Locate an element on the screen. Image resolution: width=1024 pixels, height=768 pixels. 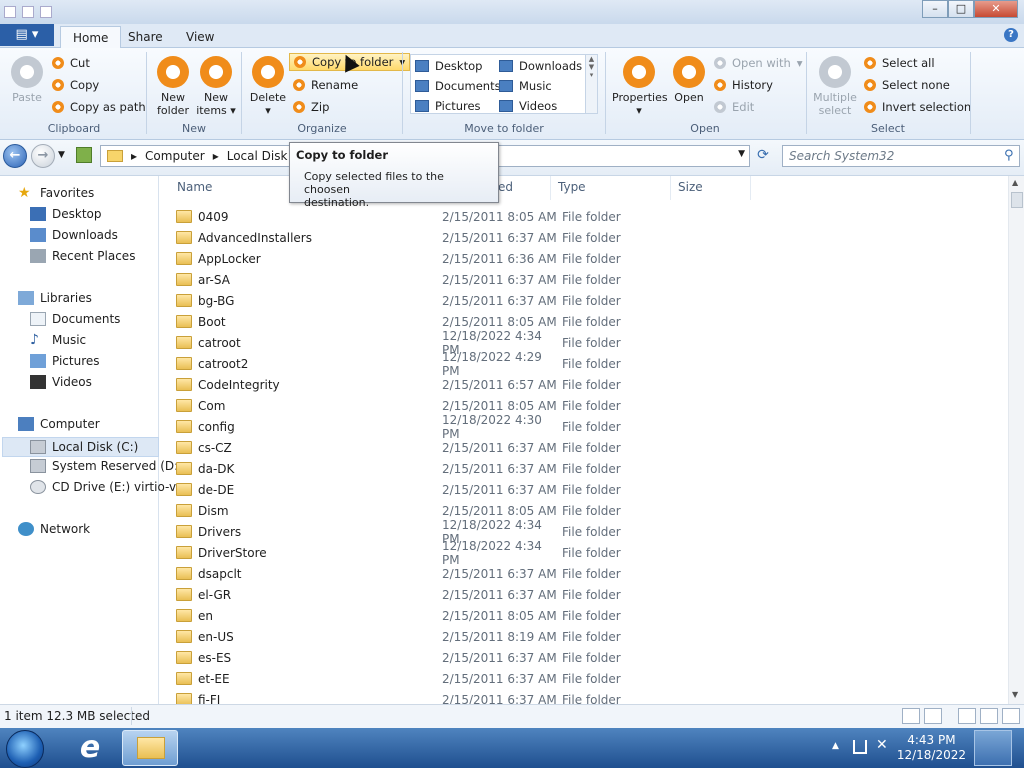
list-view-icon is located at coordinates (1011, 716).